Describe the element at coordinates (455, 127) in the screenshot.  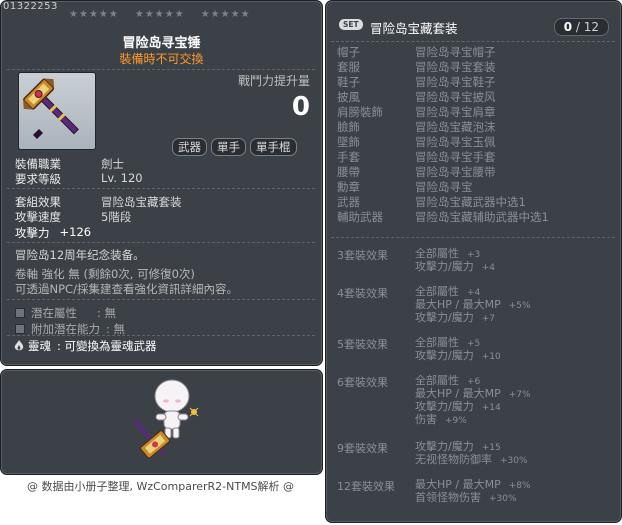
I see `set-part-item: 冒险岛宝藏泡沫` at that location.